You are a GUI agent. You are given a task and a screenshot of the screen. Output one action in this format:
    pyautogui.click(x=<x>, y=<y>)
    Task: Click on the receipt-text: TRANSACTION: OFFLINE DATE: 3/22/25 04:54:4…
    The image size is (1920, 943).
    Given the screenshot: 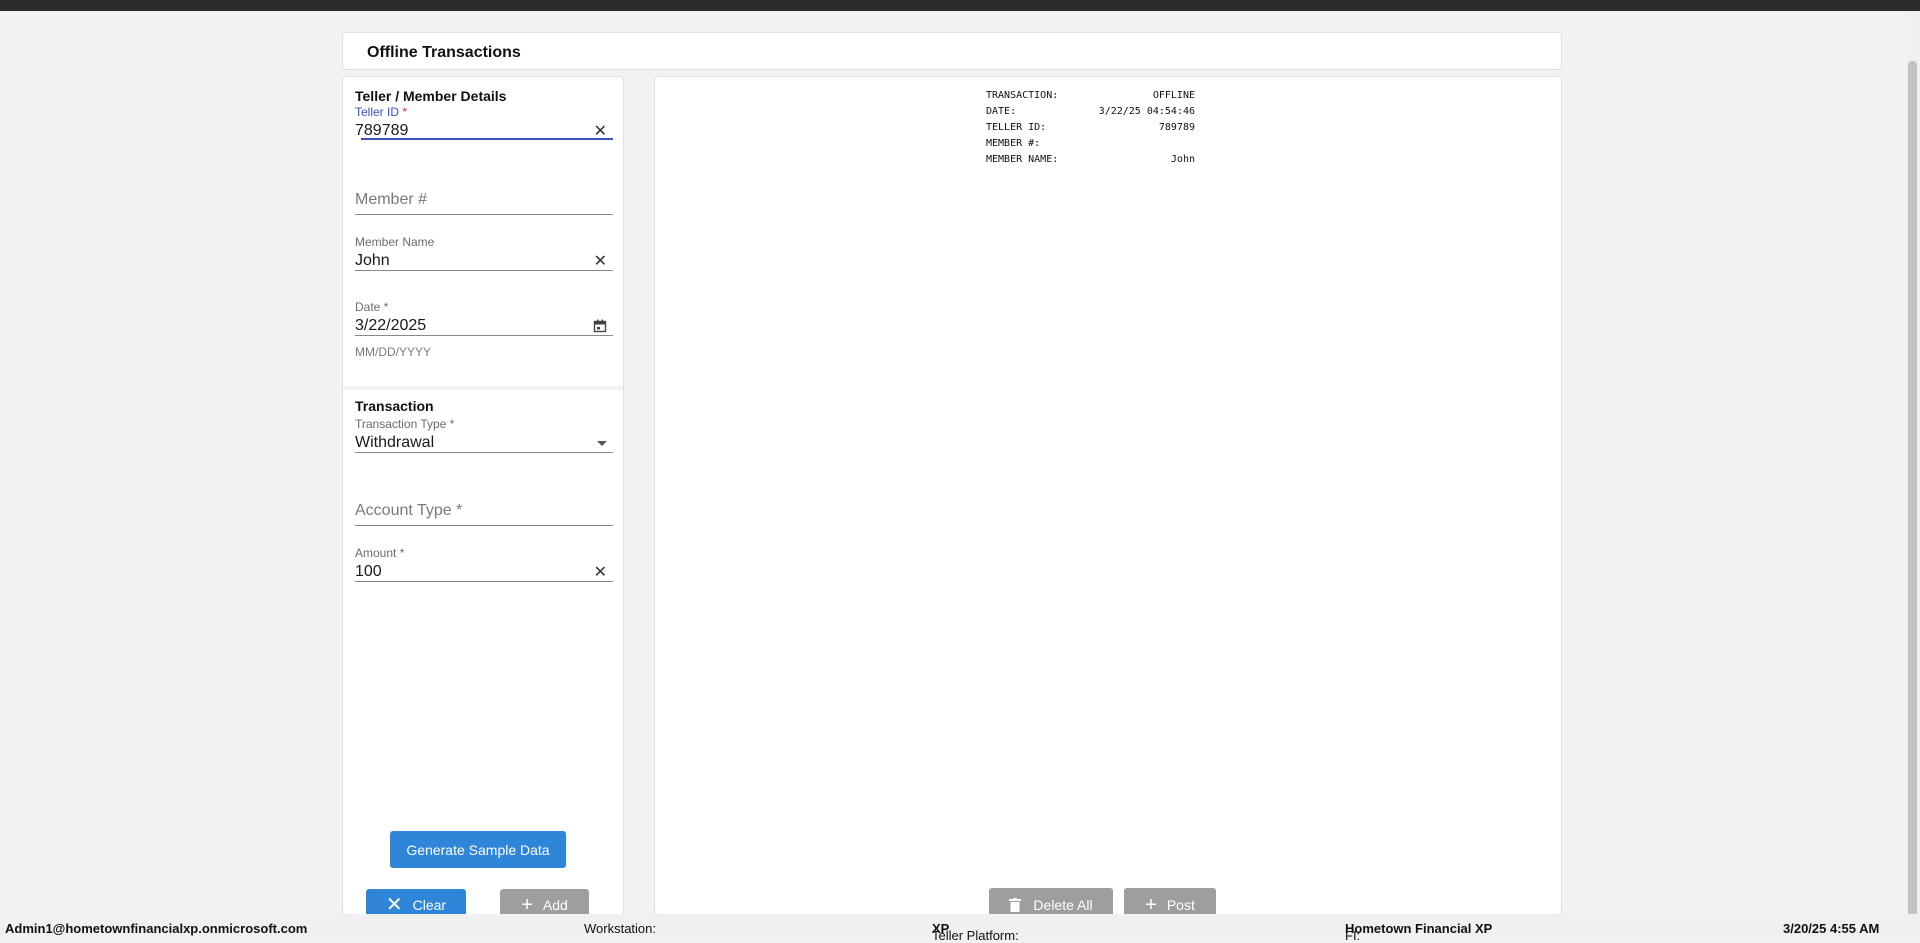 What is the action you would take?
    pyautogui.click(x=1090, y=128)
    